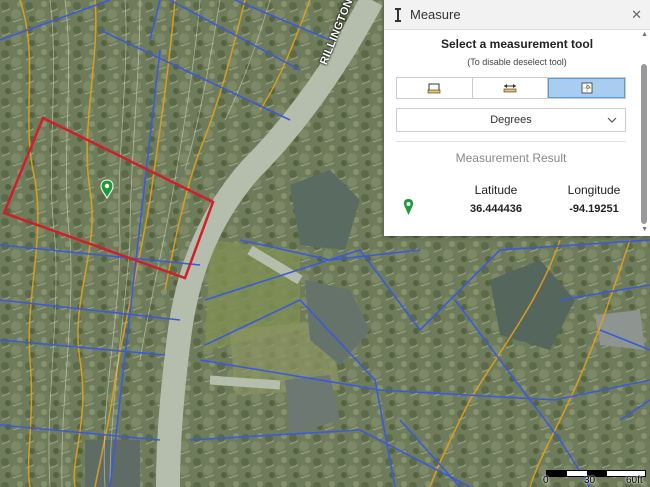  Describe the element at coordinates (511, 158) in the screenshot. I see `result-title: Measurement Result` at that location.